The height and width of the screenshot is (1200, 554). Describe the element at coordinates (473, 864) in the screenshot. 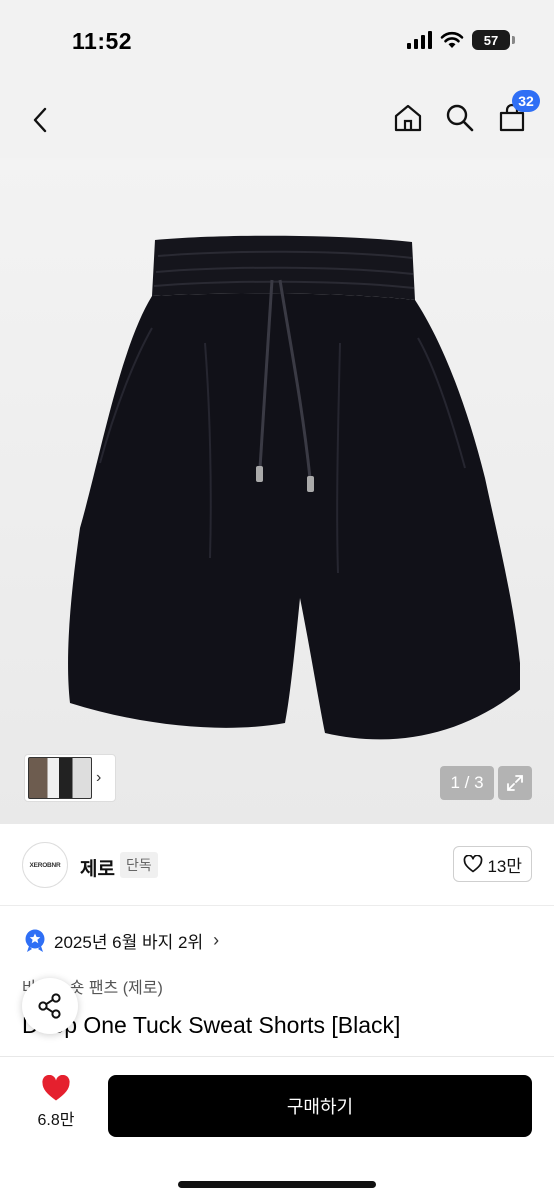

I see `heart-outline-icon` at that location.